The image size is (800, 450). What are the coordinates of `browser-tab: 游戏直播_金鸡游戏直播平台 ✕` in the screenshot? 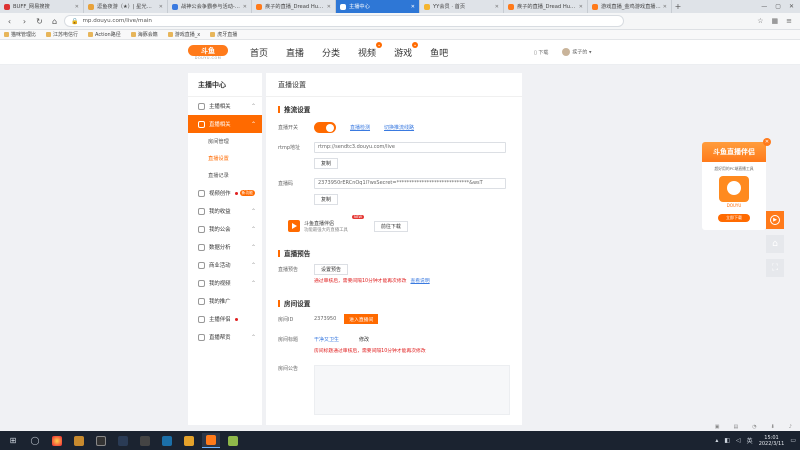 It's located at (630, 6).